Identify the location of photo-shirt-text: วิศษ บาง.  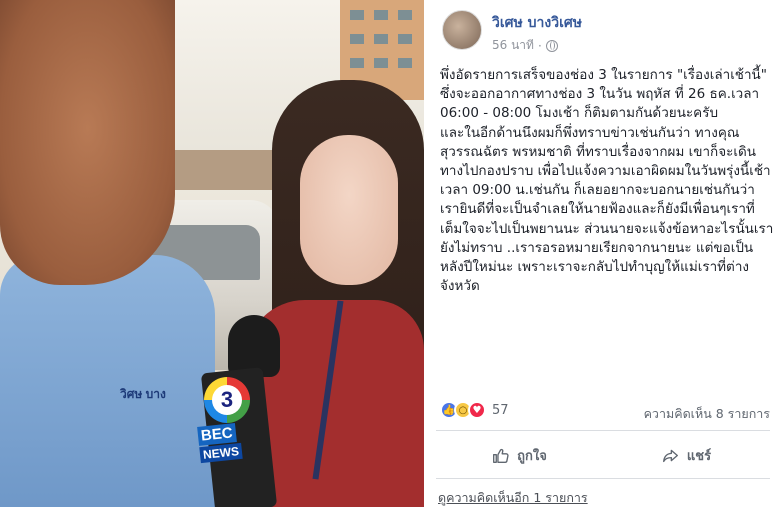
(143, 394).